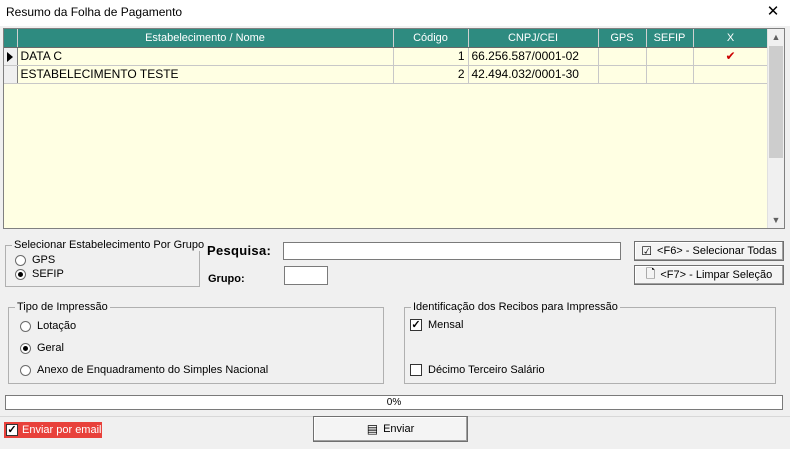  I want to click on current-row-indicator, so click(11, 56).